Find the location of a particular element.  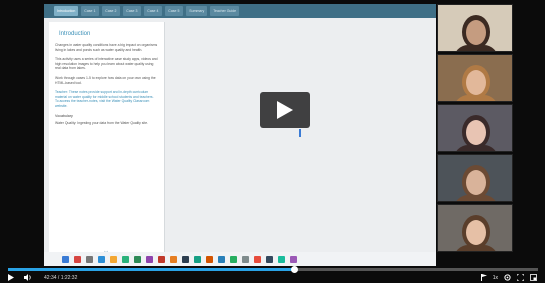

current-time: 42:34 is located at coordinates (50, 277).